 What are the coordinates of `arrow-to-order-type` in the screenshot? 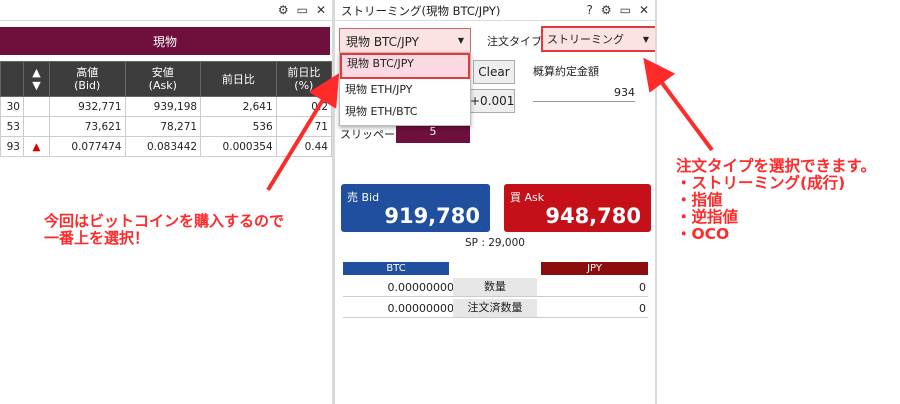 It's located at (678, 104).